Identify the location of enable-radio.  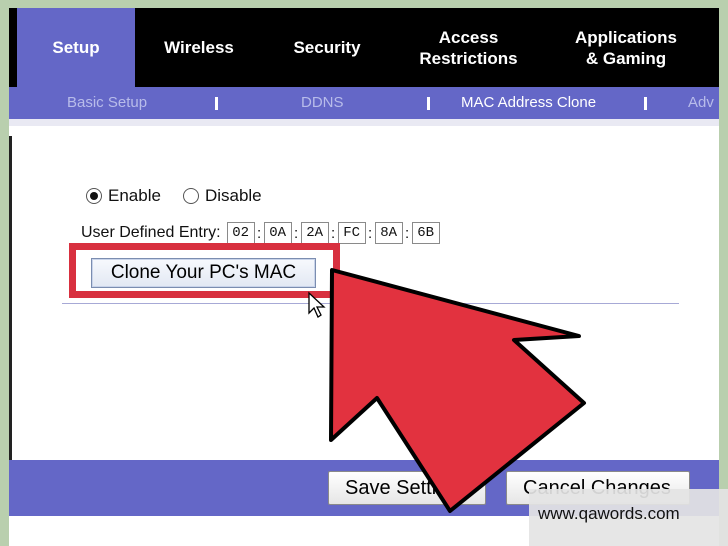
(94, 196).